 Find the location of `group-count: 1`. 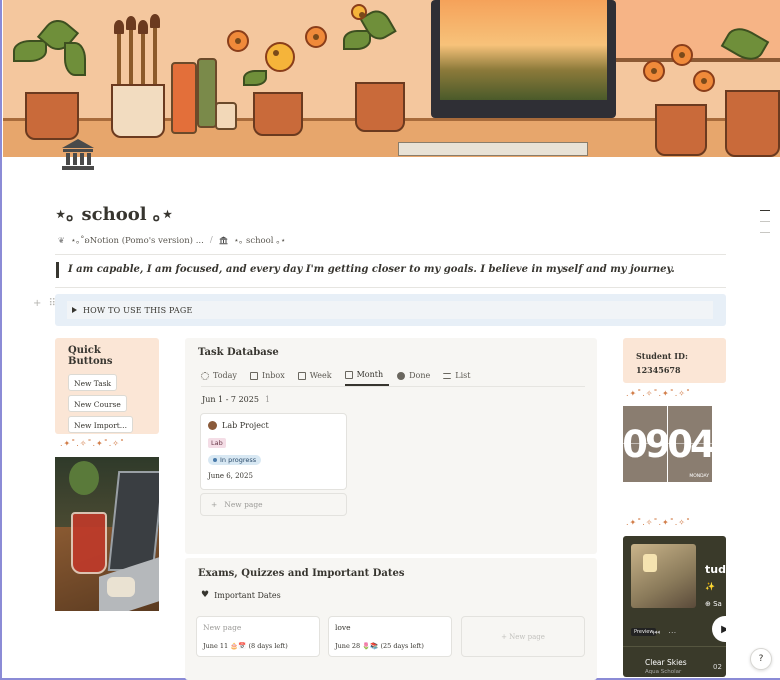

group-count: 1 is located at coordinates (267, 399).